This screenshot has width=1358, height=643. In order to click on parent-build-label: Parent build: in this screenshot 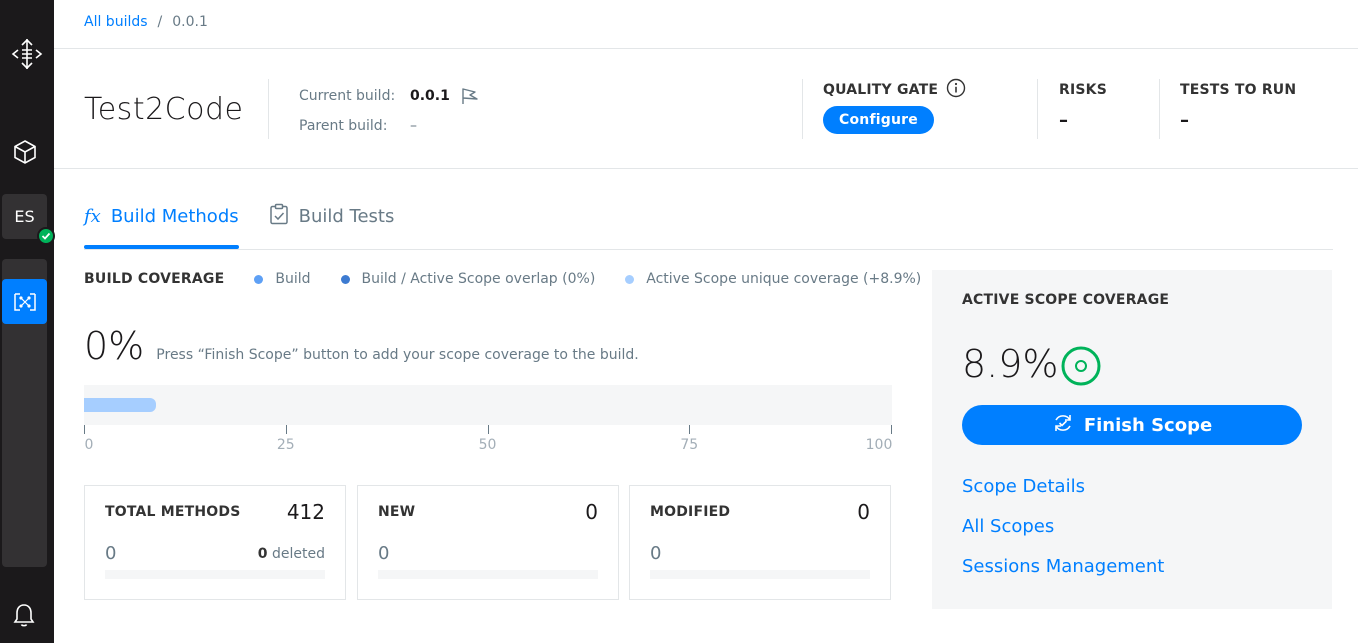, I will do `click(343, 126)`.